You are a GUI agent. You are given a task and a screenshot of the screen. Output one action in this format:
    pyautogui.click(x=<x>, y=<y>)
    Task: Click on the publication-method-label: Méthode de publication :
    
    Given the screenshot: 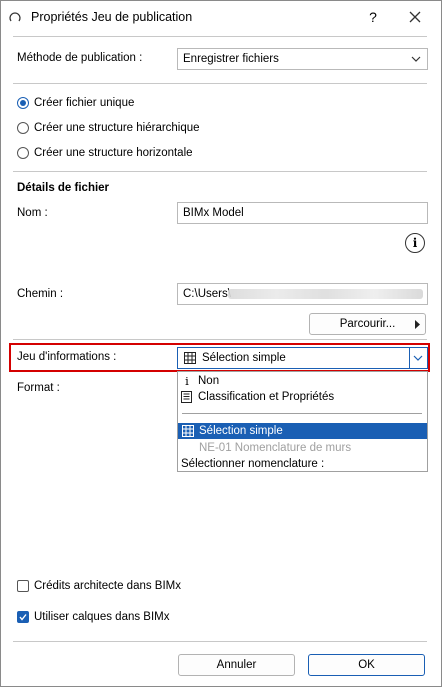 What is the action you would take?
    pyautogui.click(x=80, y=58)
    